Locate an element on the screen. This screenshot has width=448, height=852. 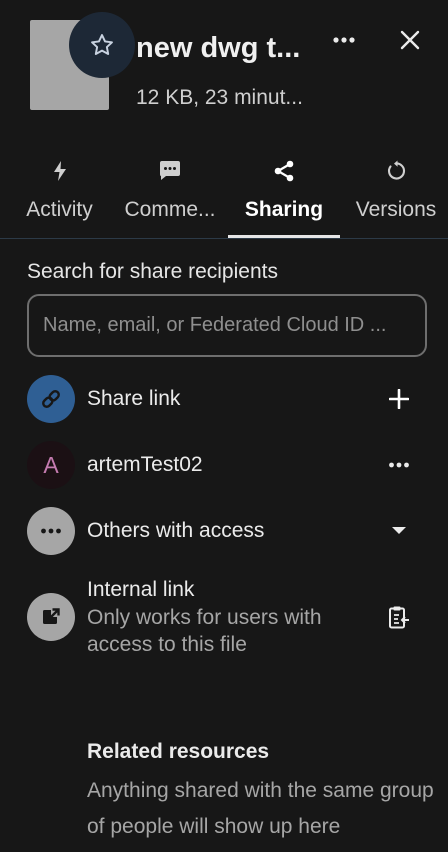
share-search-input is located at coordinates (227, 325).